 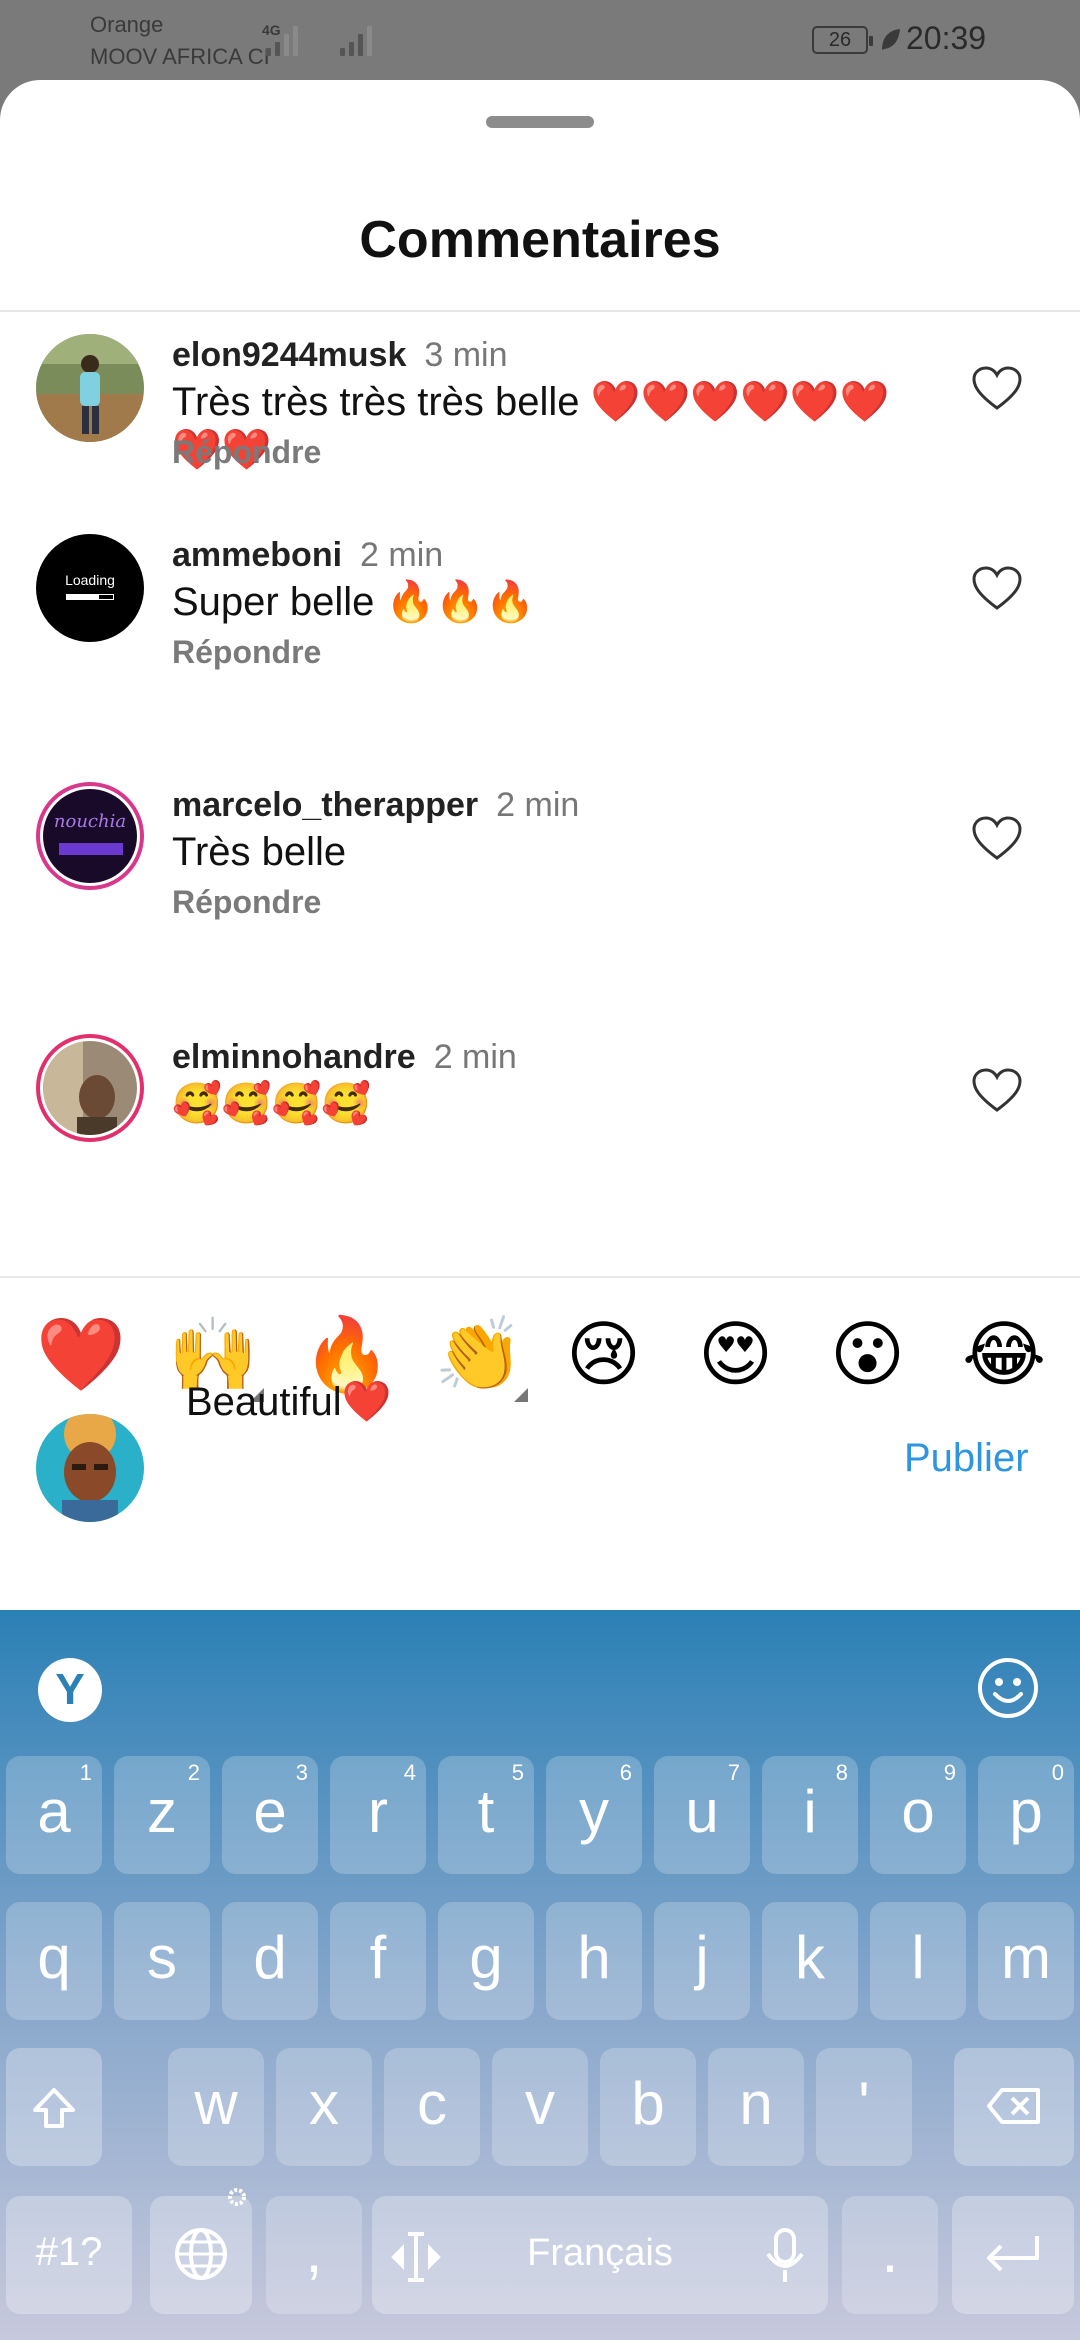 I want to click on reaction-crying: 😢, so click(x=603, y=1355).